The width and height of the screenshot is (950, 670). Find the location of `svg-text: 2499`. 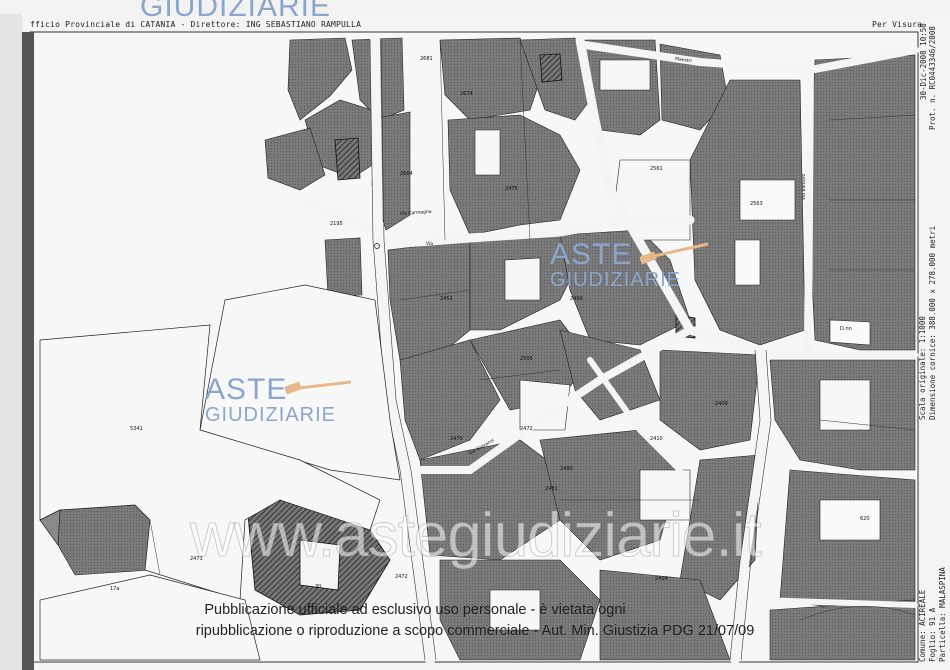

svg-text: 2499 is located at coordinates (576, 299).